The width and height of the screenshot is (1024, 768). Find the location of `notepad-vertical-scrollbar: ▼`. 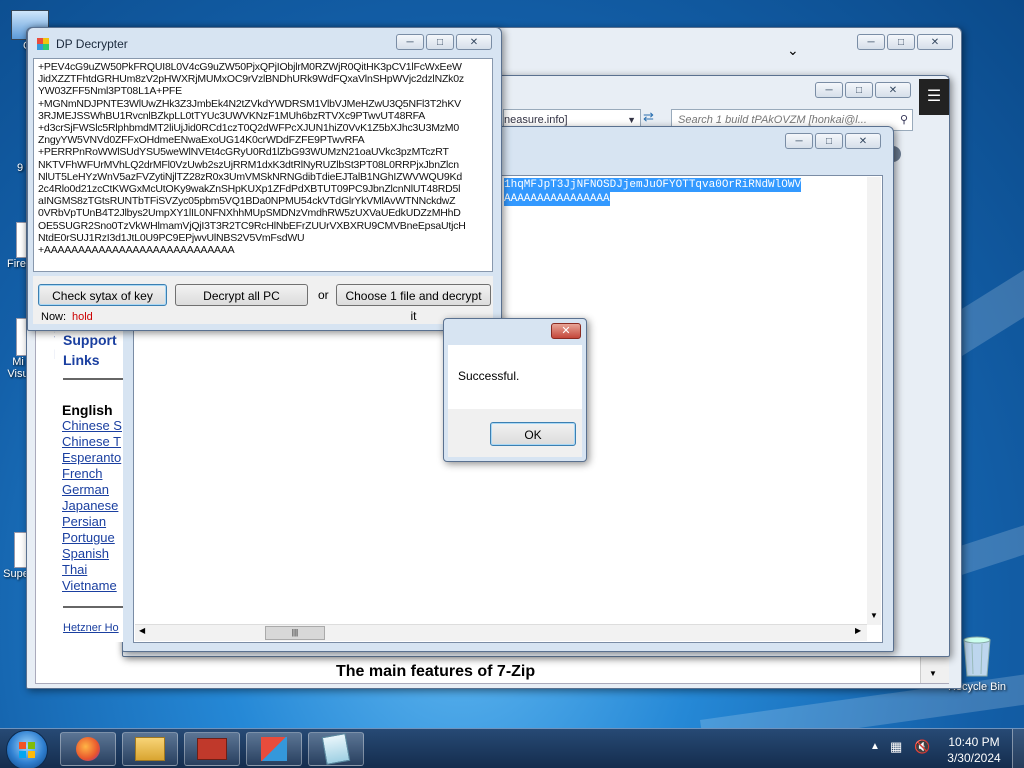

notepad-vertical-scrollbar: ▼ is located at coordinates (874, 401).